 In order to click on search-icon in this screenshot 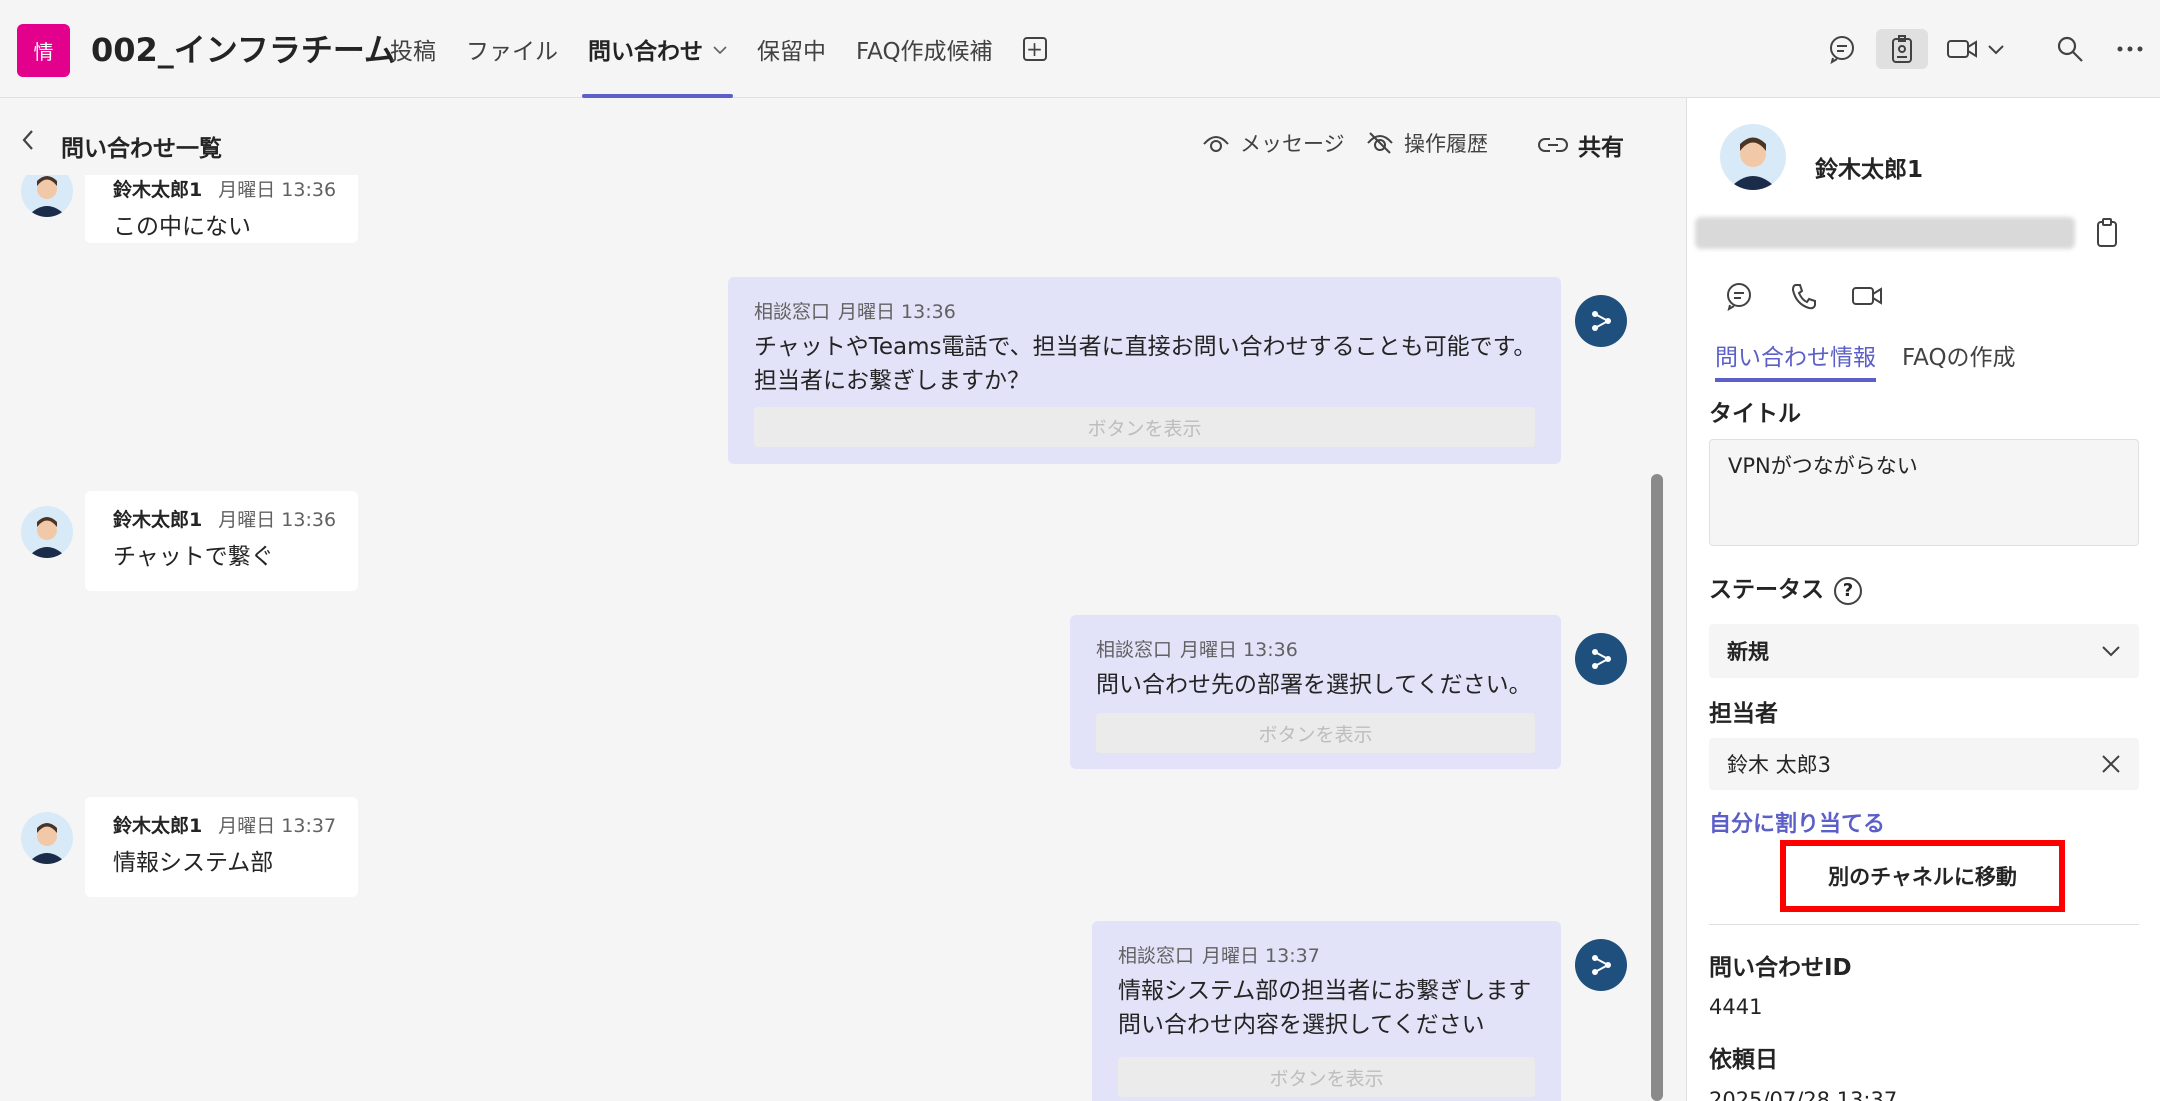, I will do `click(2070, 49)`.